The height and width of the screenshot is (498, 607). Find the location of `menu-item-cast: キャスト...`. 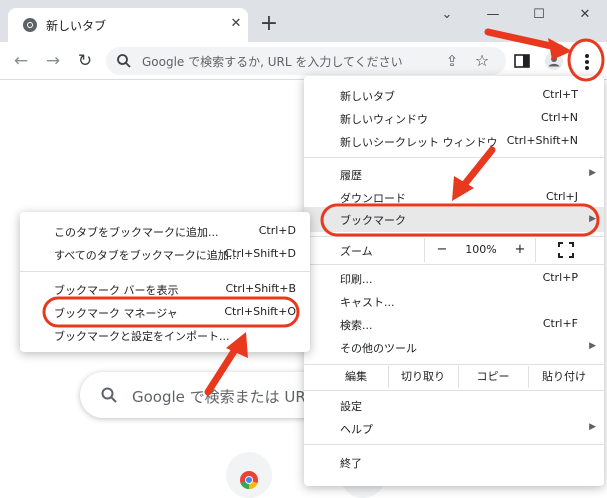

menu-item-cast: キャスト... is located at coordinates (454, 301).